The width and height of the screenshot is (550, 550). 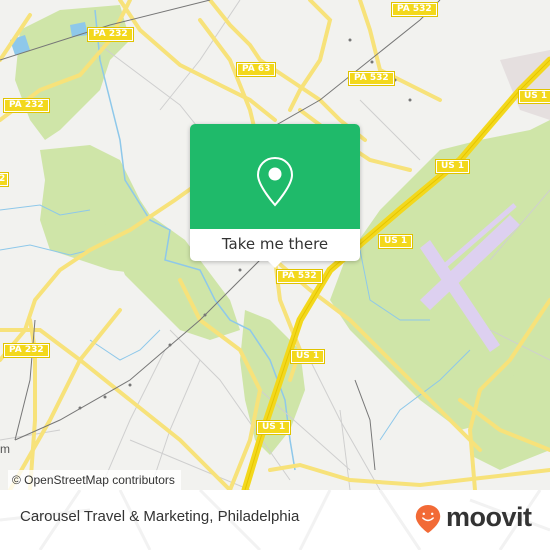 What do you see at coordinates (5, 179) in the screenshot?
I see `route-shield-pa232: 2` at bounding box center [5, 179].